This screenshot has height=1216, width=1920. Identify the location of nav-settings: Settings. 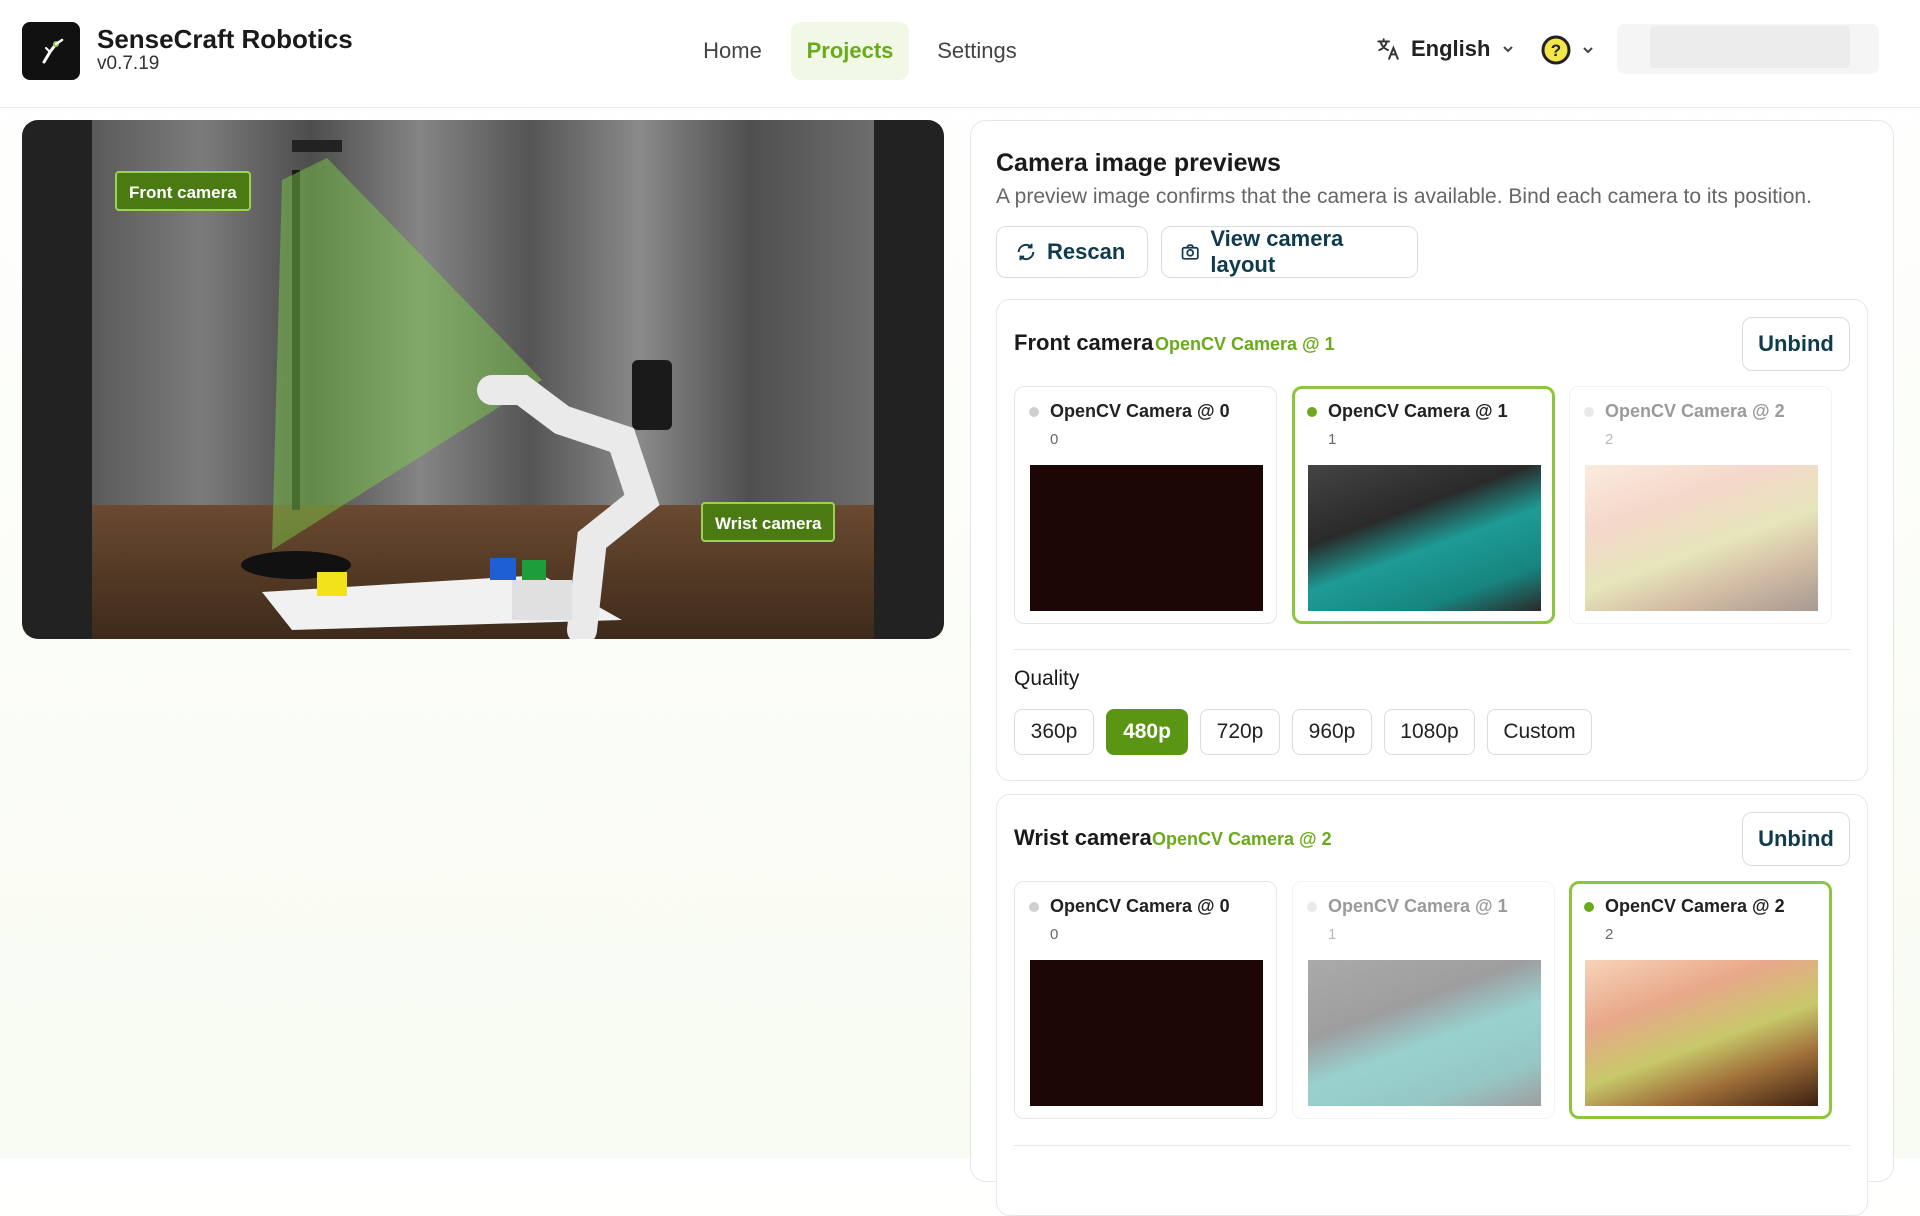
(977, 51).